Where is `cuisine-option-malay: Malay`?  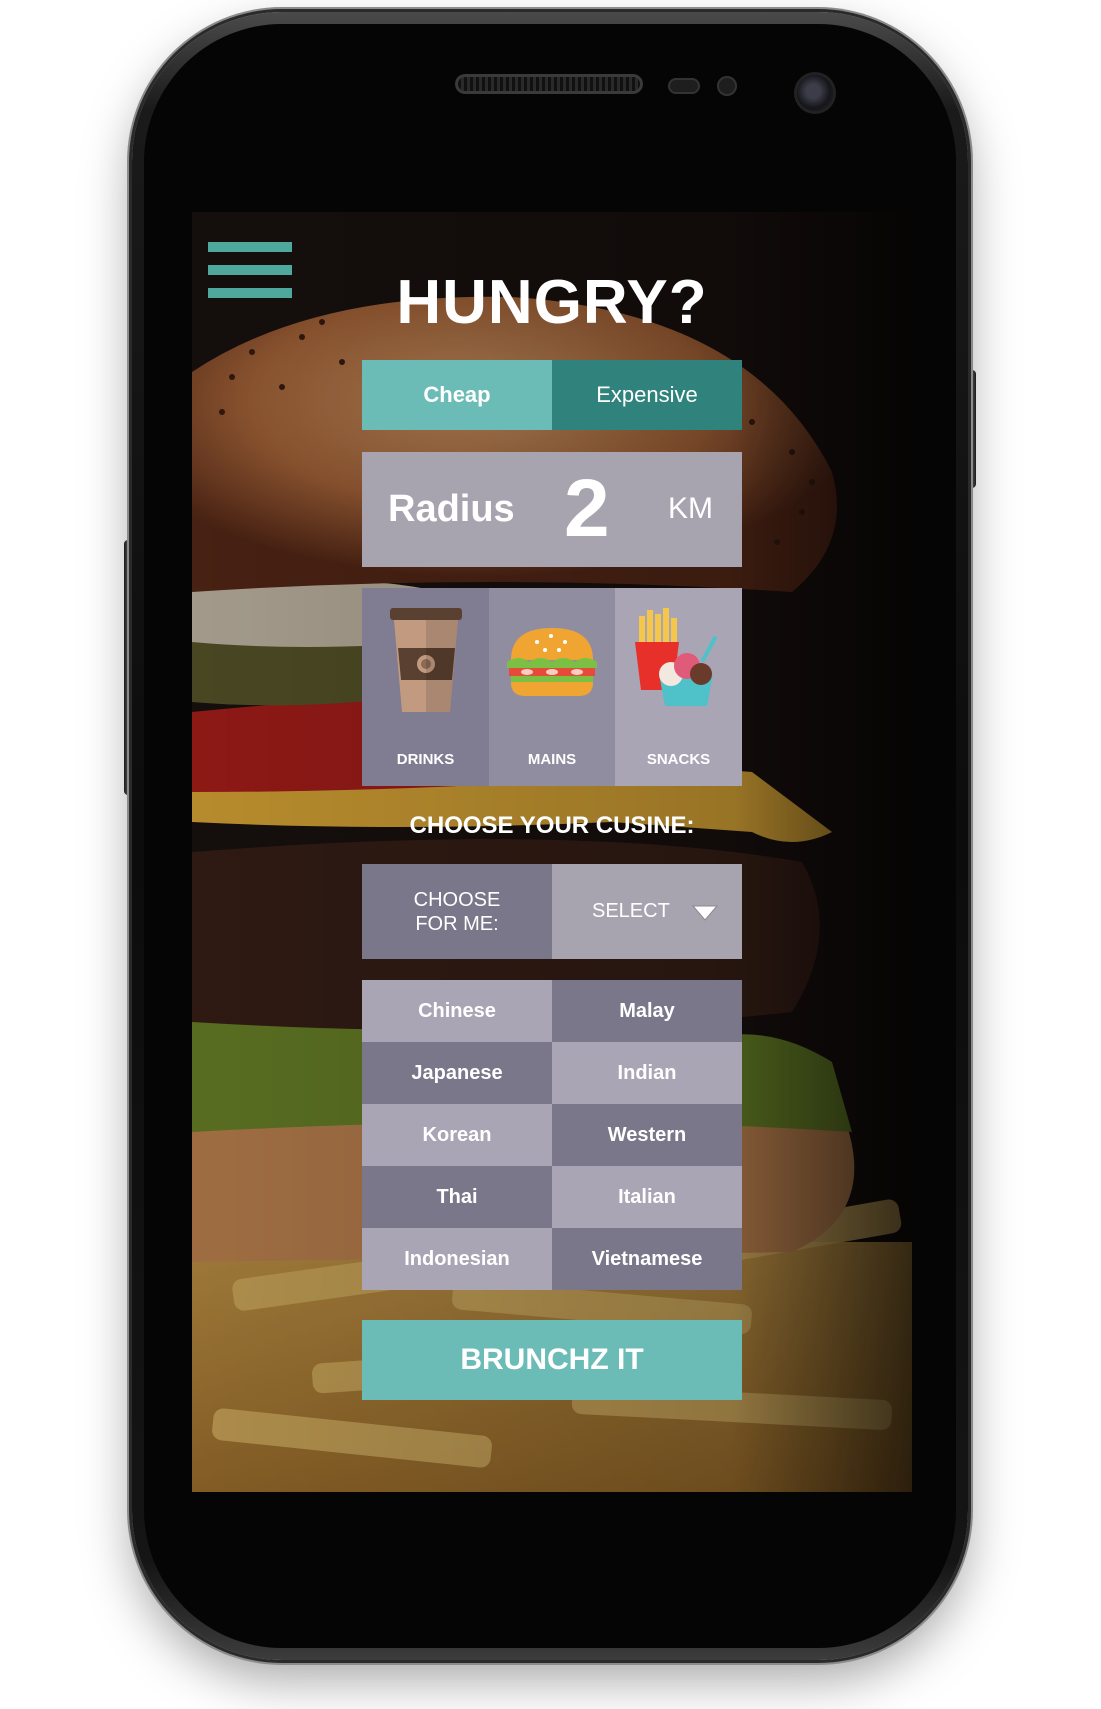
cuisine-option-malay: Malay is located at coordinates (647, 1011).